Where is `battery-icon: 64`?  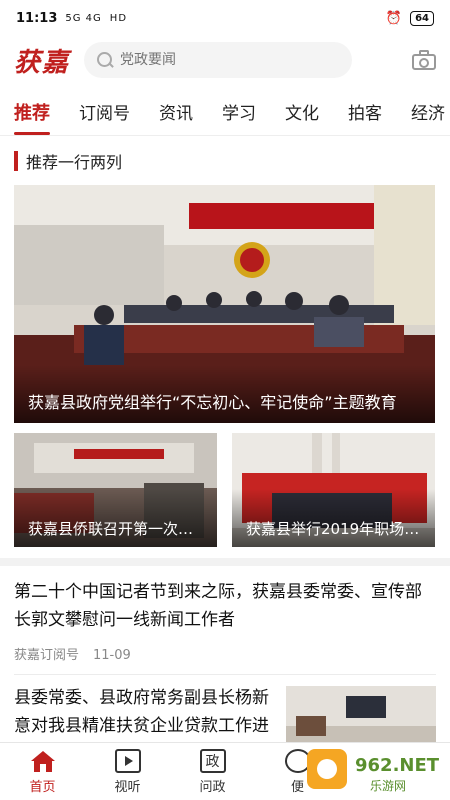
battery-icon: 64 is located at coordinates (422, 18).